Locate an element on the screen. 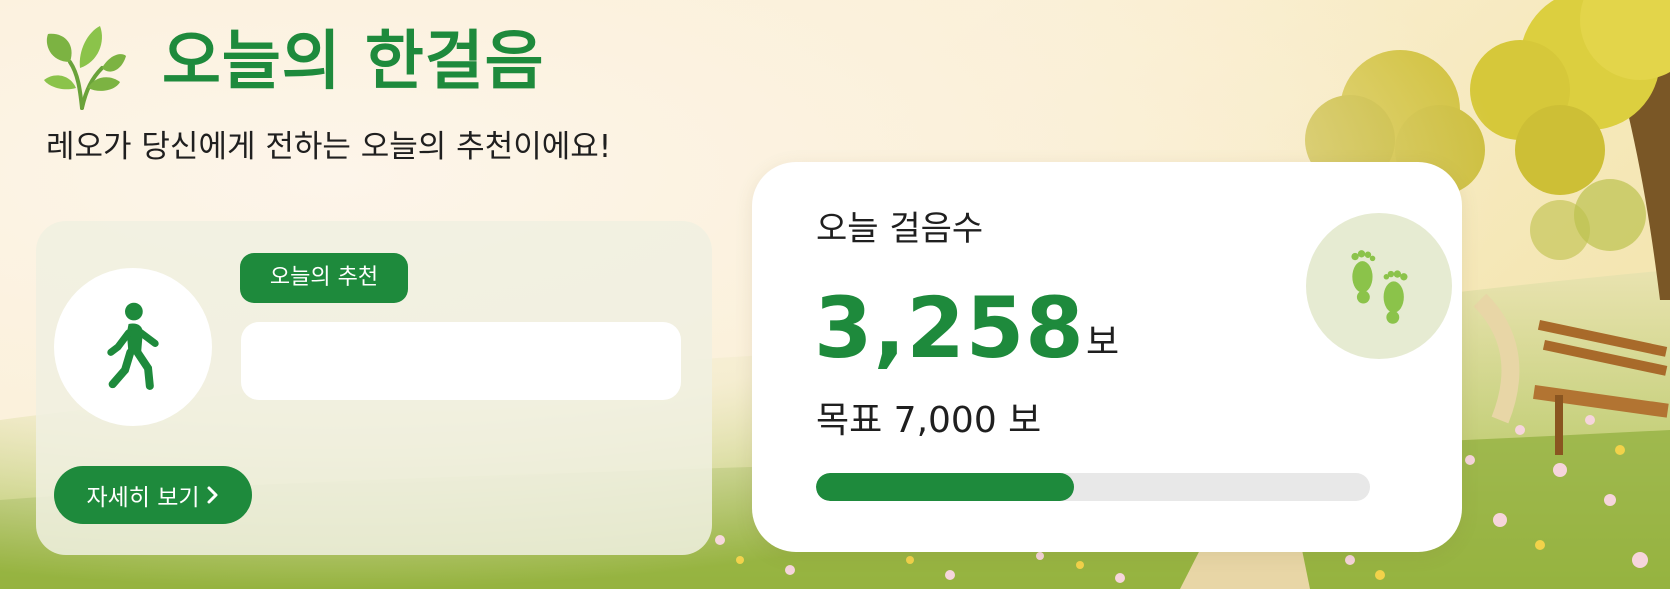  step-count-label: 오늘 걸음수 is located at coordinates (900, 229).